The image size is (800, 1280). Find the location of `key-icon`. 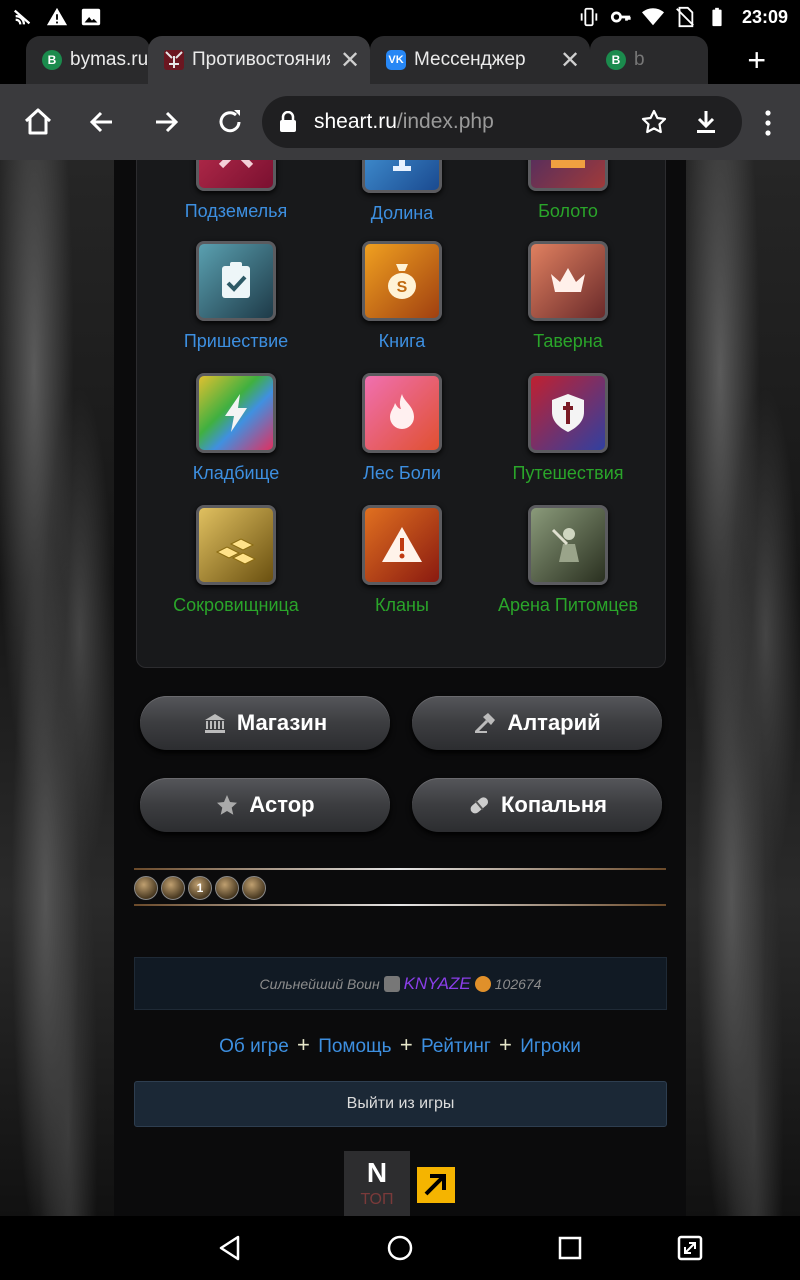

key-icon is located at coordinates (620, 17).